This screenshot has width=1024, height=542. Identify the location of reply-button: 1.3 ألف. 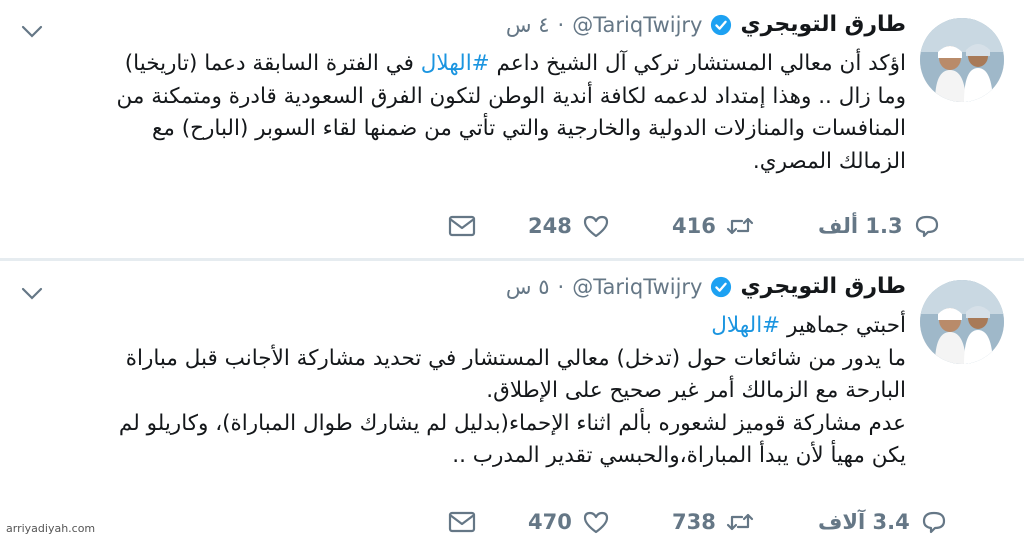
(879, 226).